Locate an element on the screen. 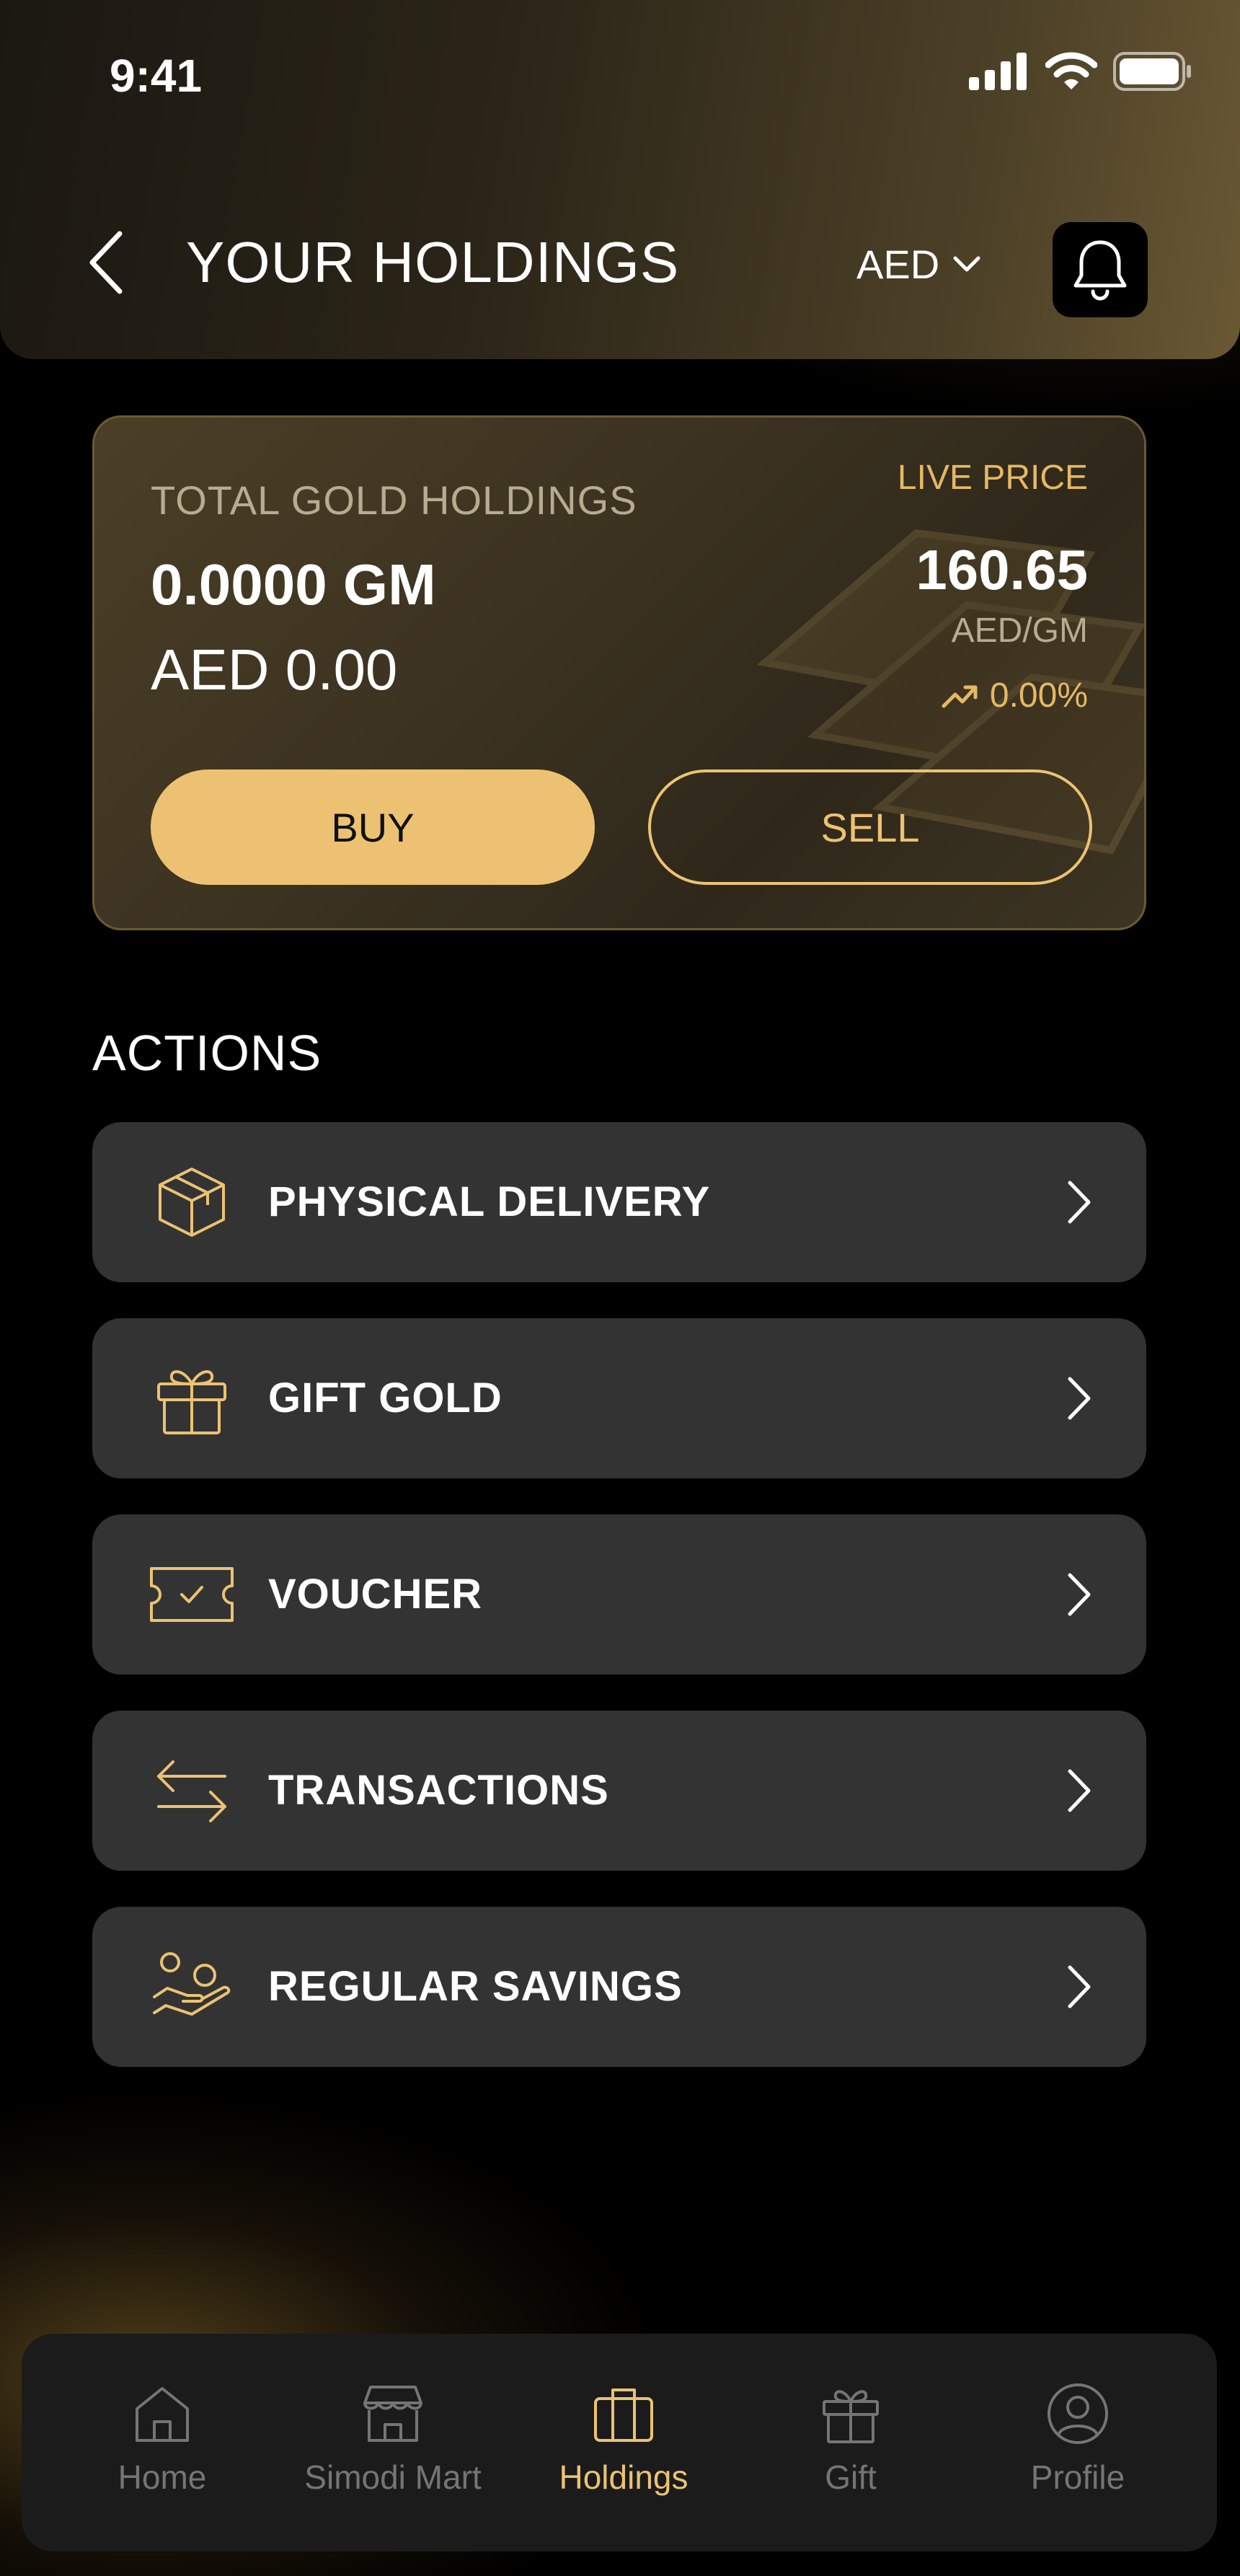  price-change: 0.00% is located at coordinates (1014, 695).